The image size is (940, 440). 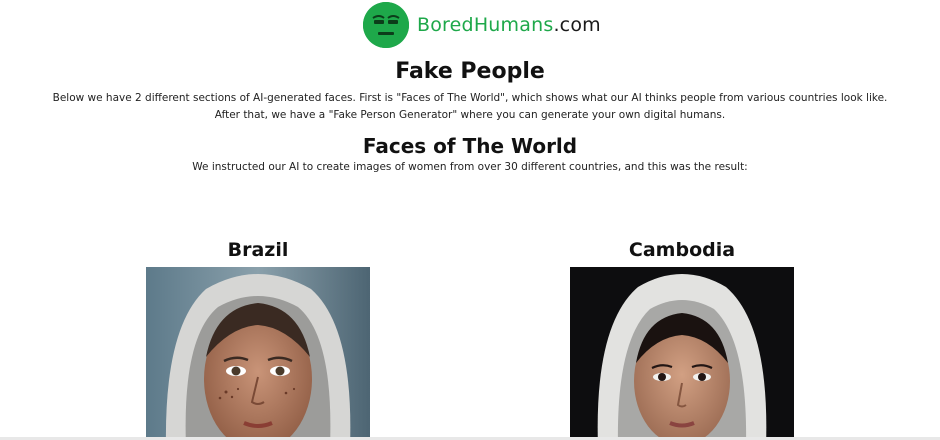 I want to click on page-title: Fake People, so click(x=470, y=71).